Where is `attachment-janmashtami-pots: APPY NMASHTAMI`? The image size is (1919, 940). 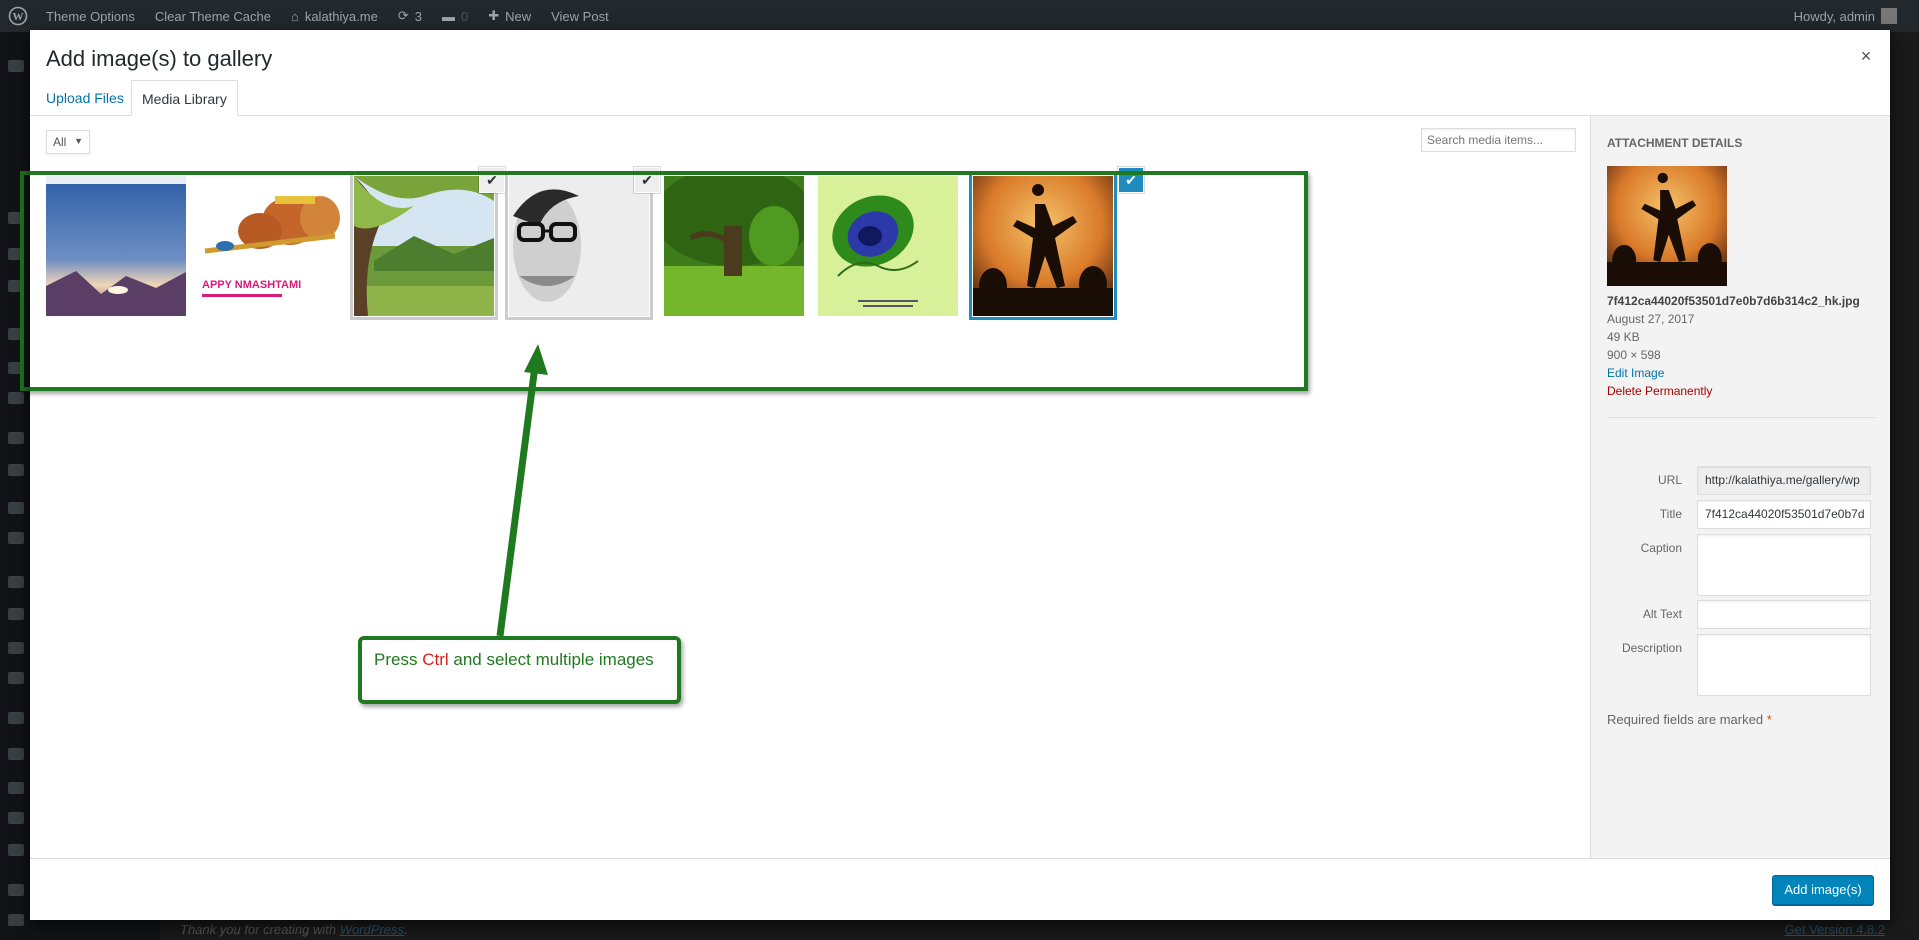 attachment-janmashtami-pots: APPY NMASHTAMI is located at coordinates (270, 246).